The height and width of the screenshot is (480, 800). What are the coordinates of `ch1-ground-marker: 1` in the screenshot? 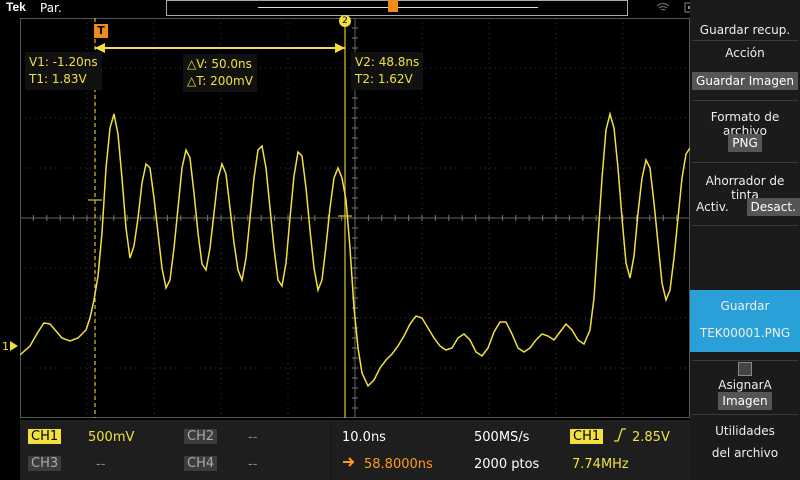 It's located at (10, 347).